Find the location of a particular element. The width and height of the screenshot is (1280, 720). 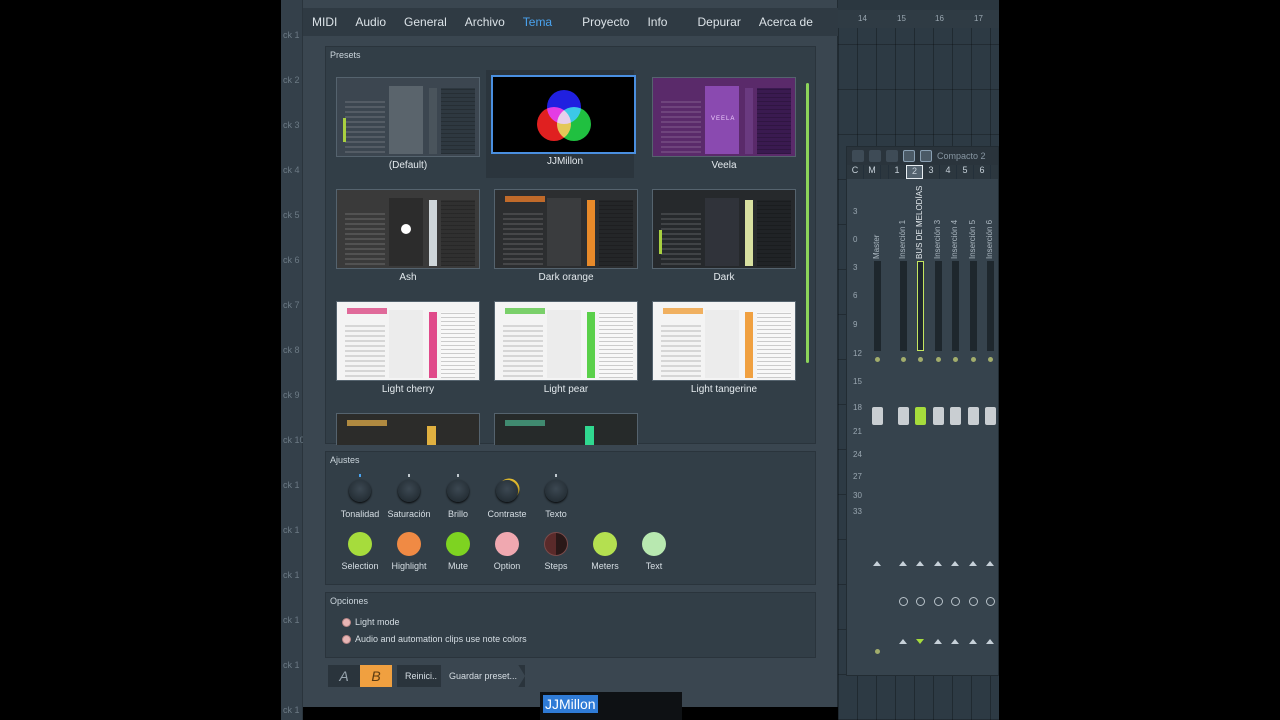

down-arrow-icon is located at coordinates (920, 641).